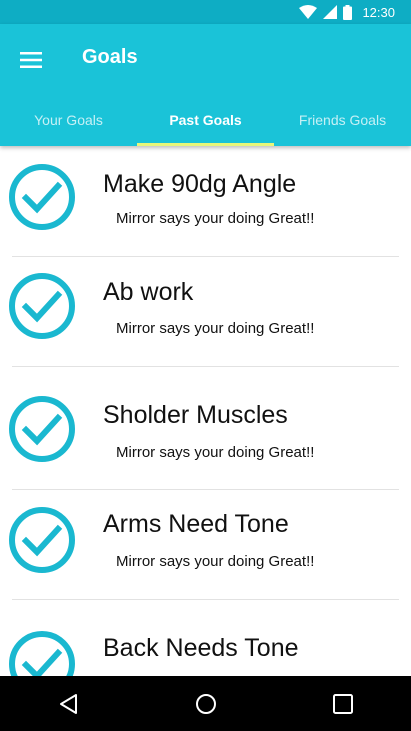 Image resolution: width=411 pixels, height=731 pixels. Describe the element at coordinates (205, 311) in the screenshot. I see `goal-item: Ab work Mirror says your doing Great!!` at that location.